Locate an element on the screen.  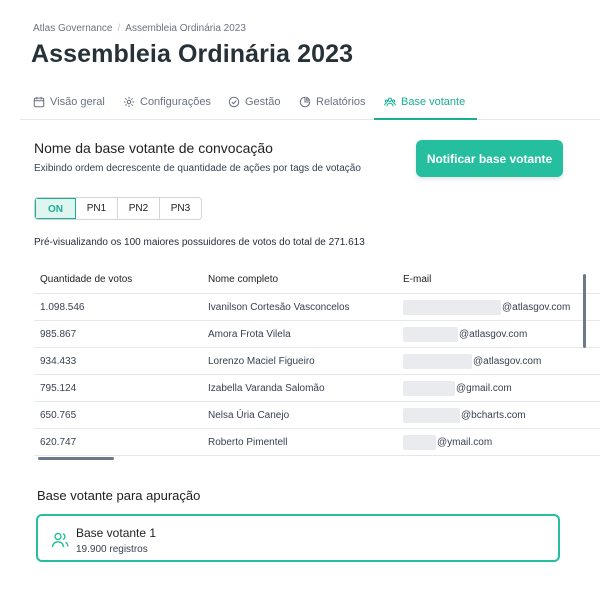
voting-tag-filter: ON PN1 PN2 PN3 is located at coordinates (118, 208).